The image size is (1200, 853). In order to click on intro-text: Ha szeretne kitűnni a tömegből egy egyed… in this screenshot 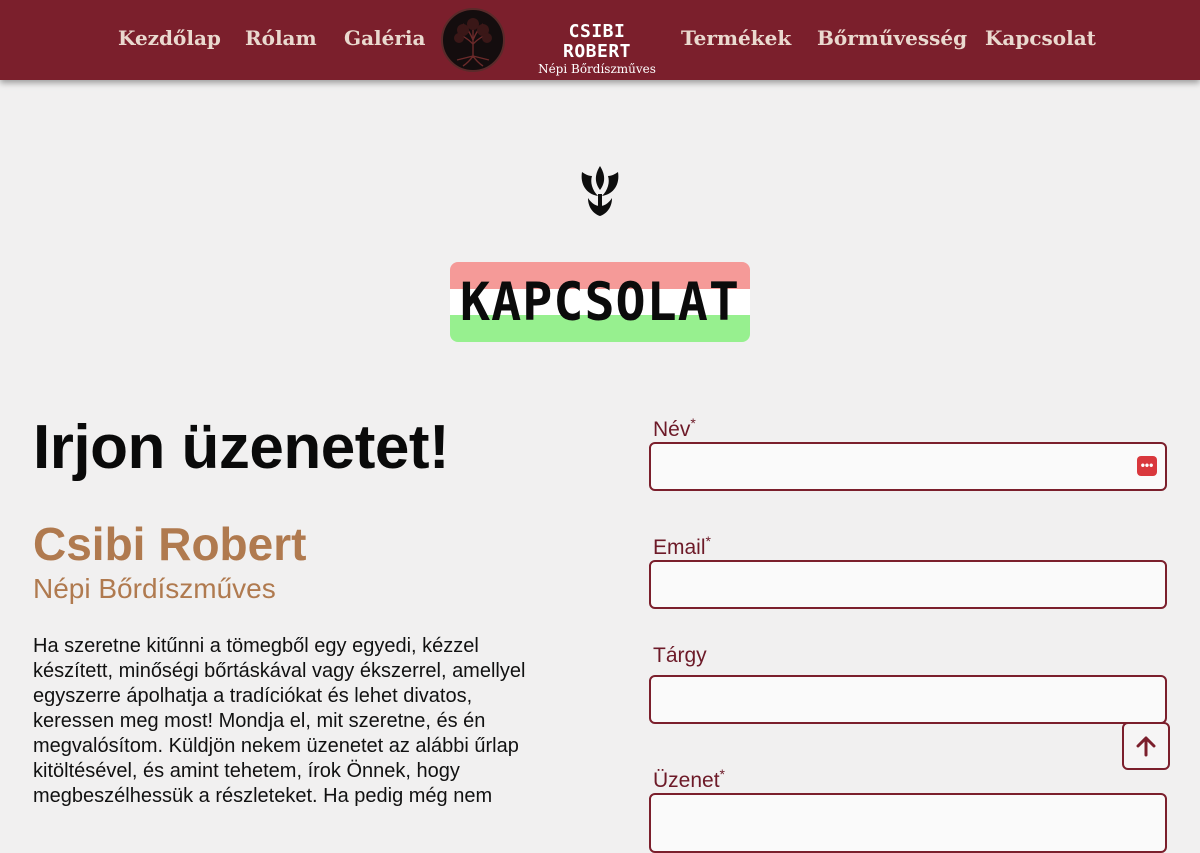, I will do `click(279, 721)`.